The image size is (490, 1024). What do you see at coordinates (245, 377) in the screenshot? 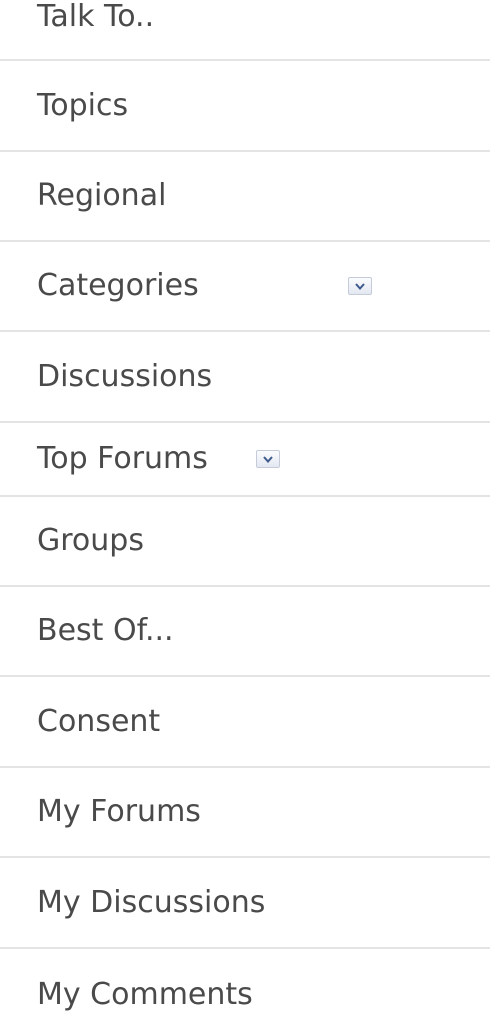
I see `menu-item-discussions: Discussions` at bounding box center [245, 377].